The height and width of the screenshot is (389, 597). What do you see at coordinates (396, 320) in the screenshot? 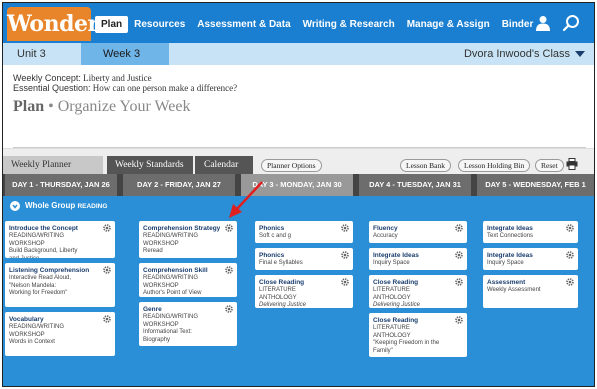
I see `lesson-card-title: Close Reading` at bounding box center [396, 320].